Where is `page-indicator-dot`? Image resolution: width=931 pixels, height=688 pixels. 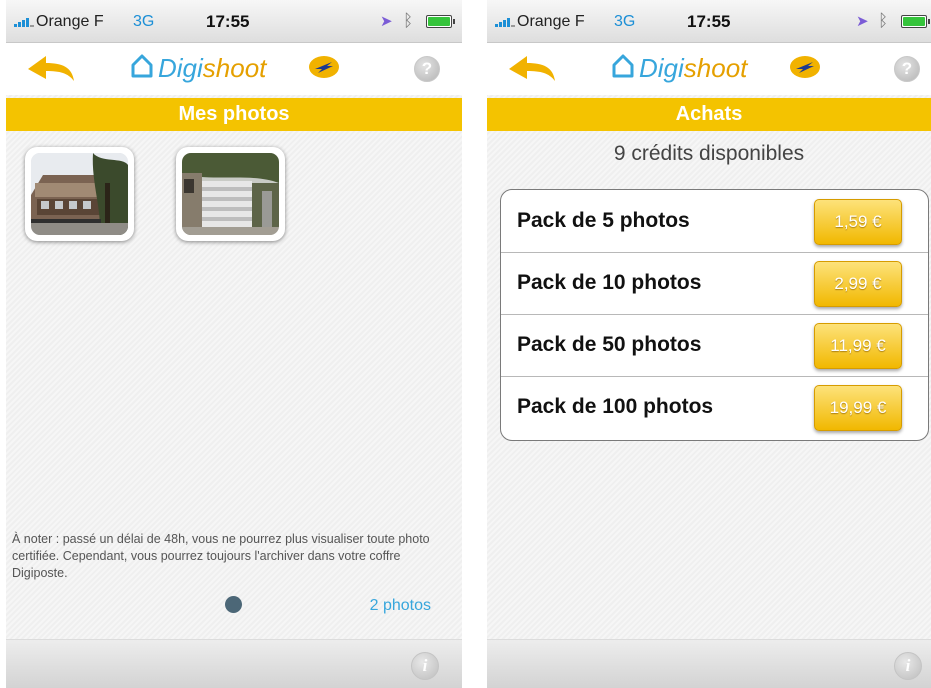 page-indicator-dot is located at coordinates (233, 604).